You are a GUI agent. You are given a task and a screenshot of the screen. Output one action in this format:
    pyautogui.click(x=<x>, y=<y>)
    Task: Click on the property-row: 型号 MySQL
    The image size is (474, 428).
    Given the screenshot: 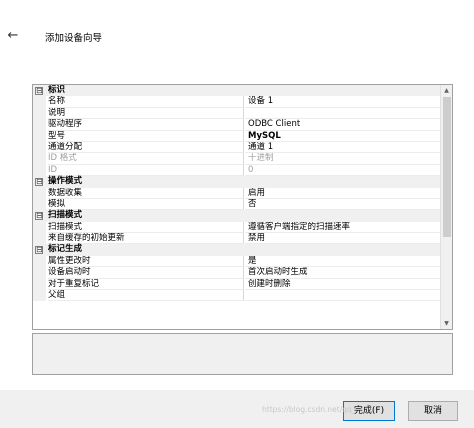 What is the action you would take?
    pyautogui.click(x=237, y=136)
    